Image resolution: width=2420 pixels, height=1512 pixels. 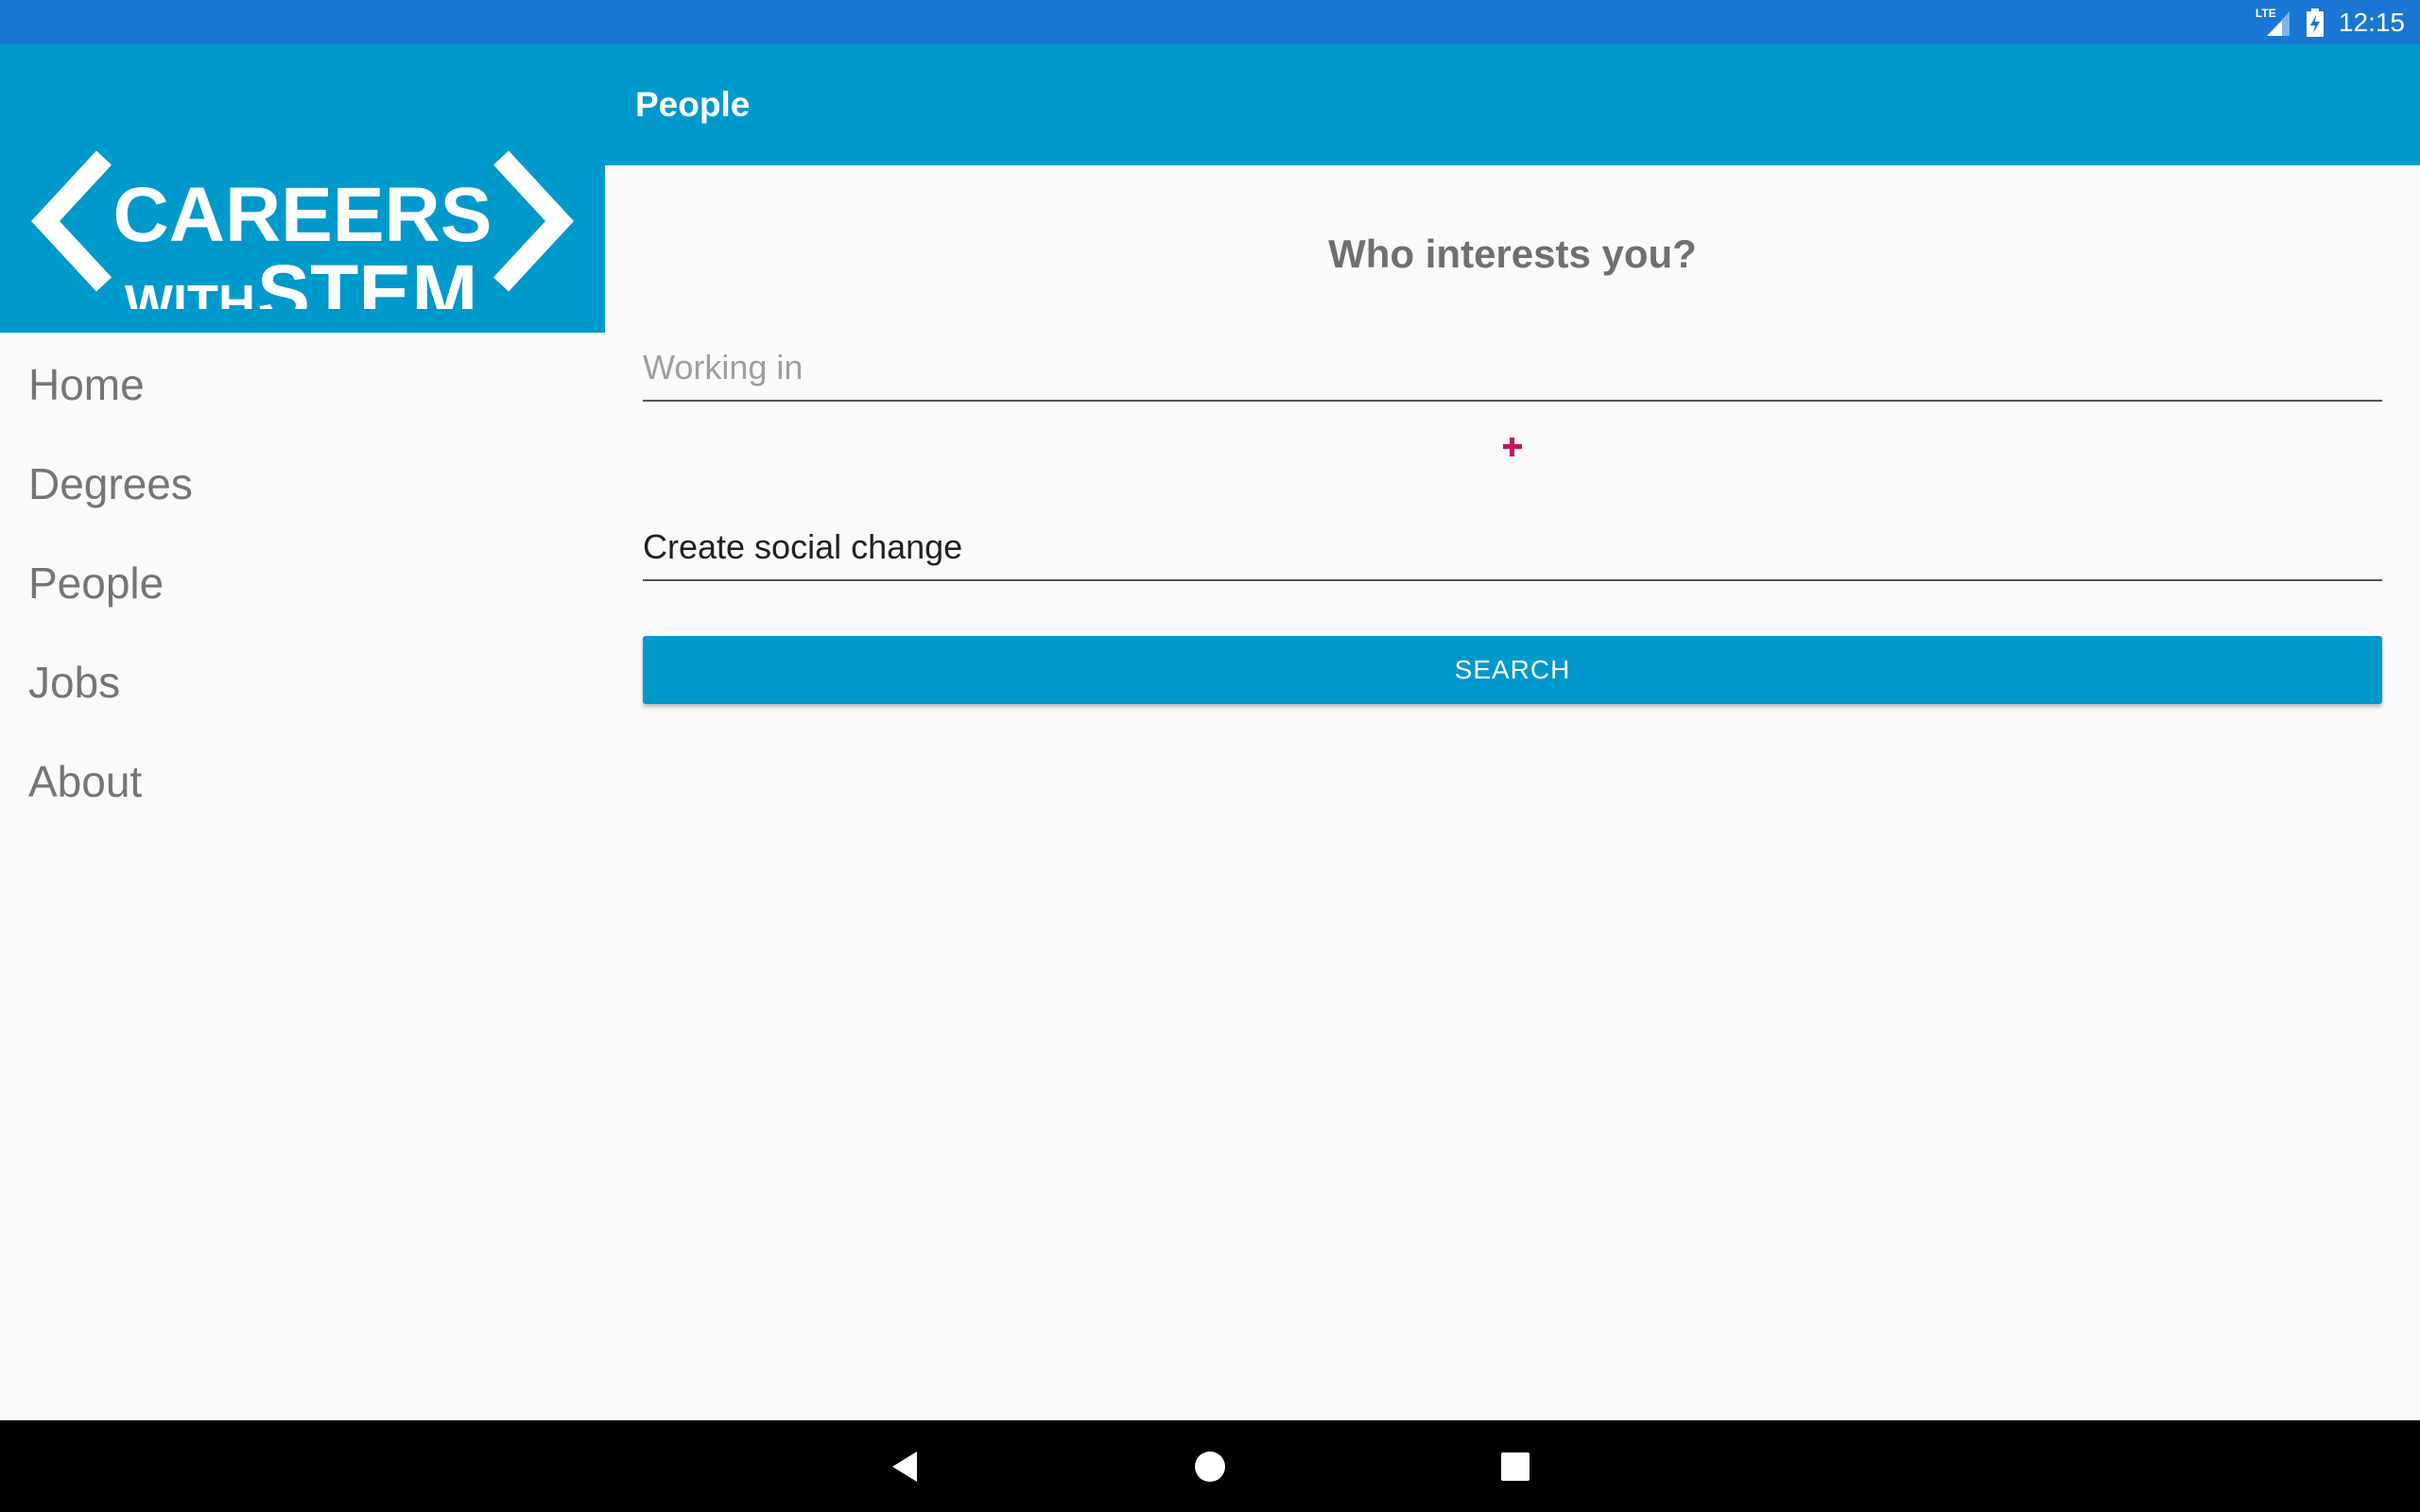 What do you see at coordinates (2315, 23) in the screenshot?
I see `battery-charging-icon` at bounding box center [2315, 23].